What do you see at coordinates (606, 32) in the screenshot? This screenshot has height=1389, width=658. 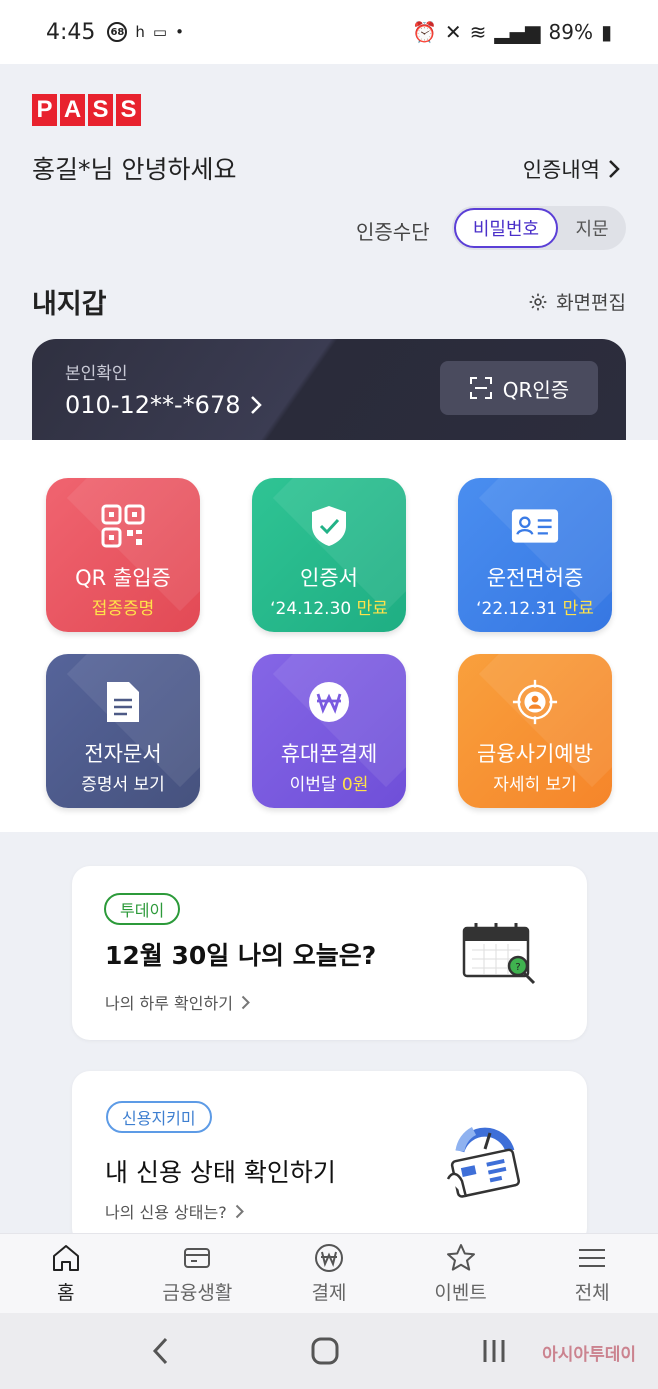 I see `battery-icon: ▮` at bounding box center [606, 32].